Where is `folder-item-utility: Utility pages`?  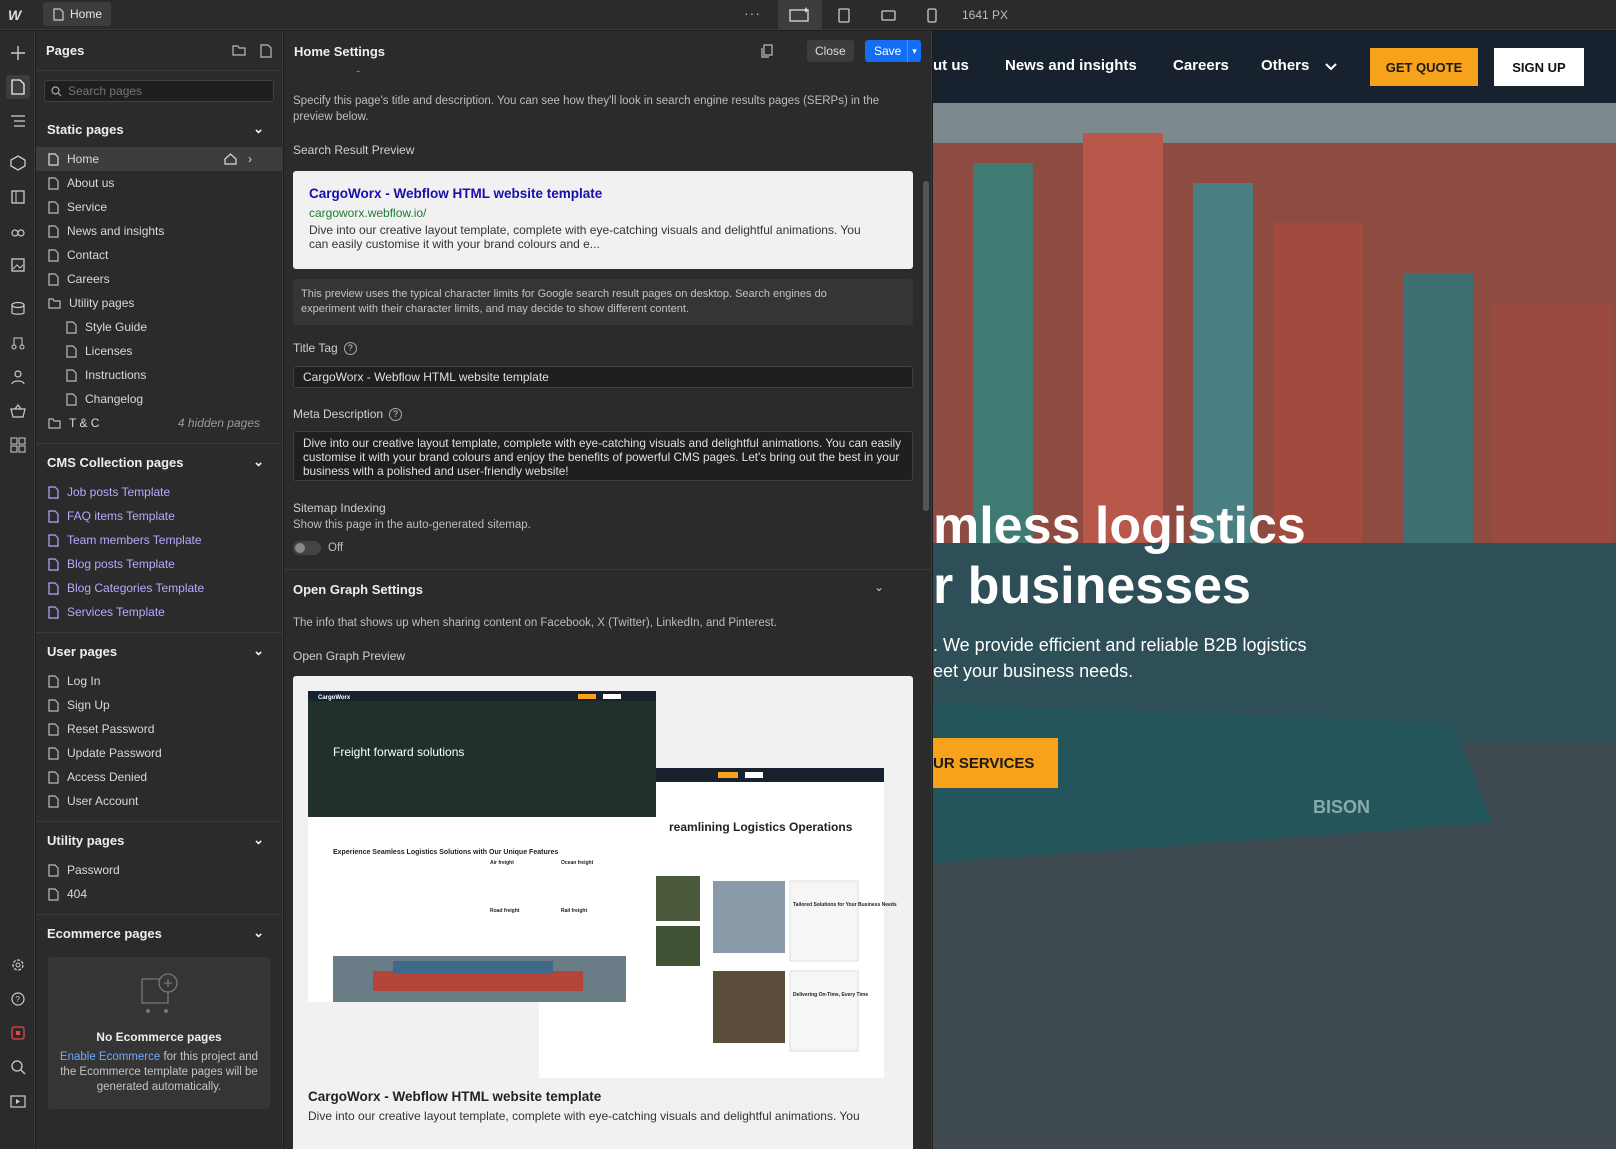
folder-item-utility: Utility pages is located at coordinates (159, 303).